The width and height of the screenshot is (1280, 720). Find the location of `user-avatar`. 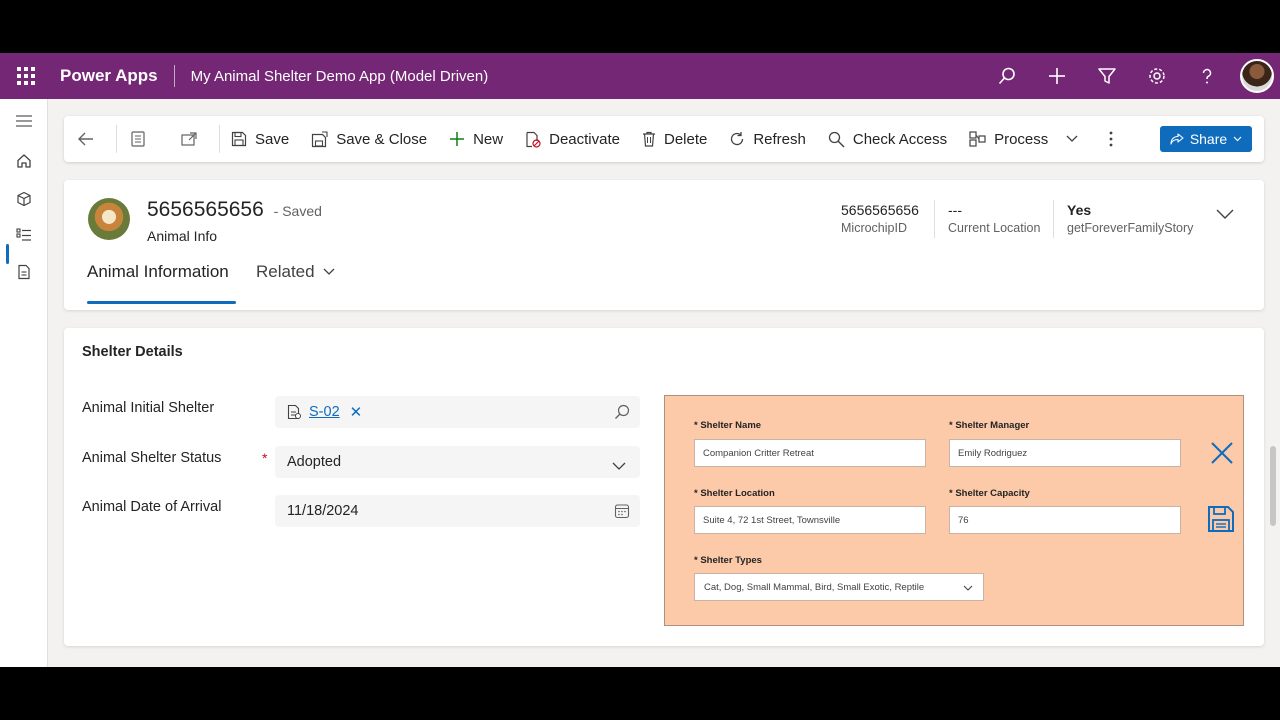

user-avatar is located at coordinates (1257, 76).